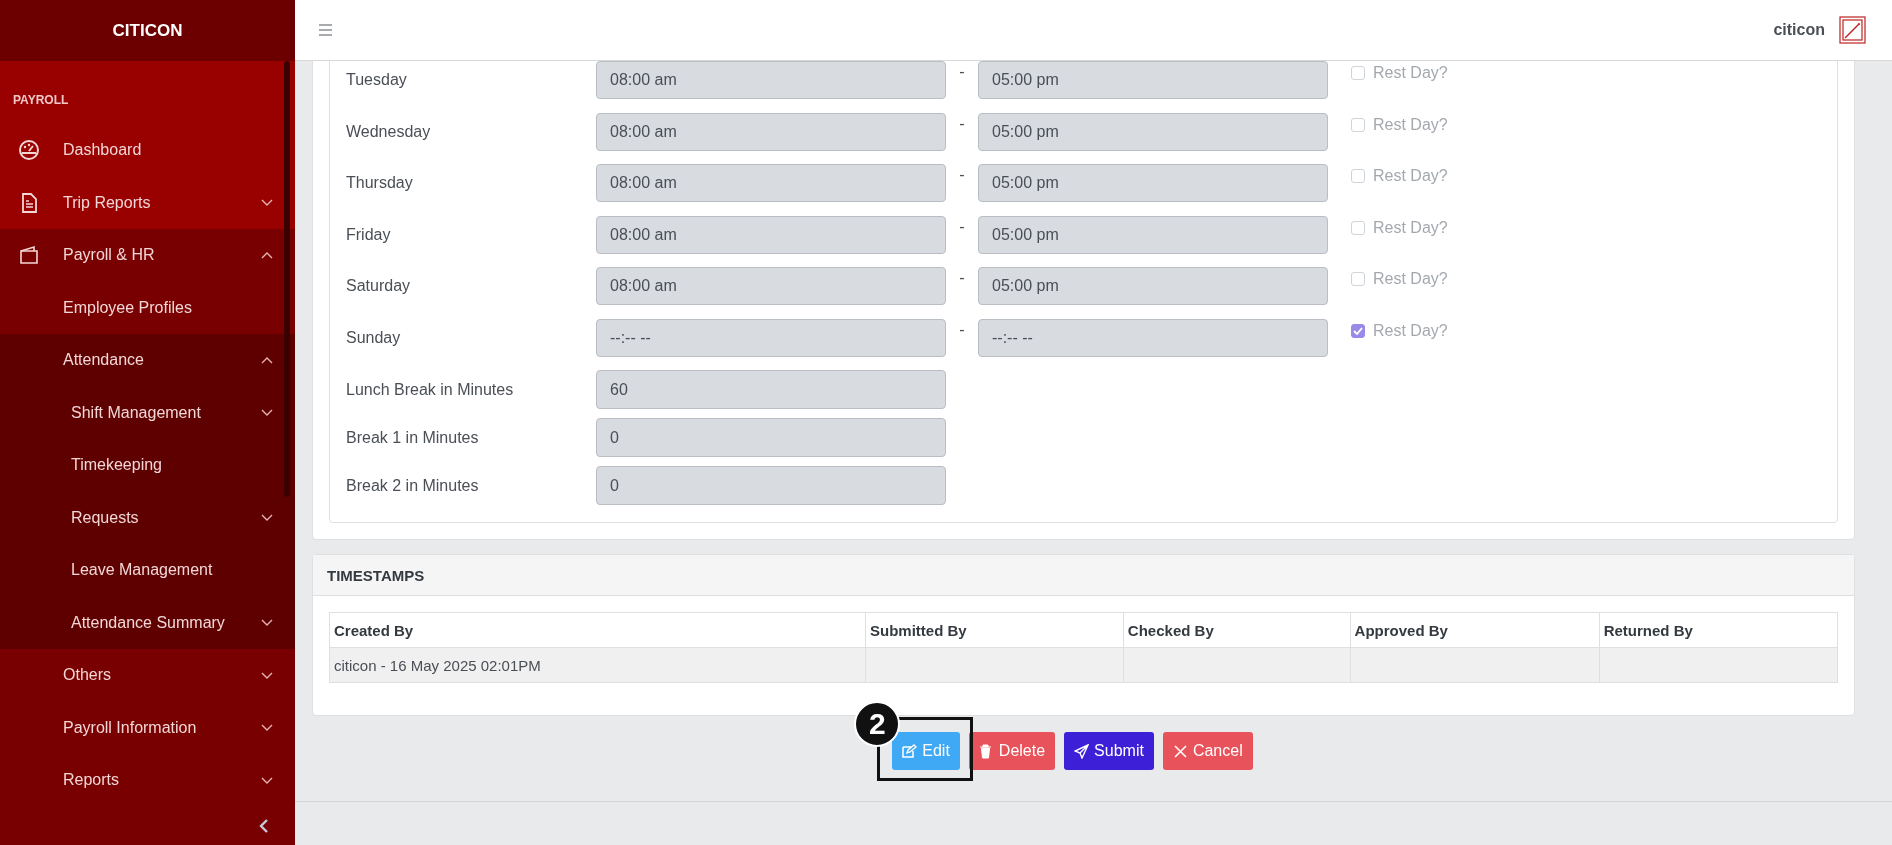  Describe the element at coordinates (771, 389) in the screenshot. I see `input-field: 60` at that location.